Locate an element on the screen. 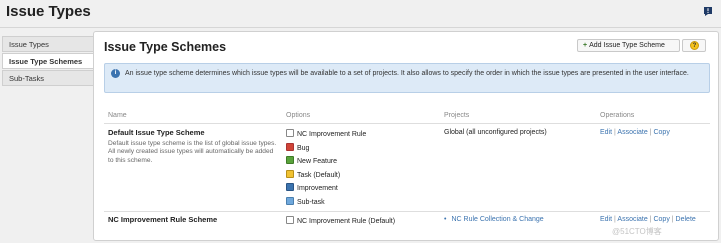  sidebar-item-issue-types: Issue Types is located at coordinates (48, 44).